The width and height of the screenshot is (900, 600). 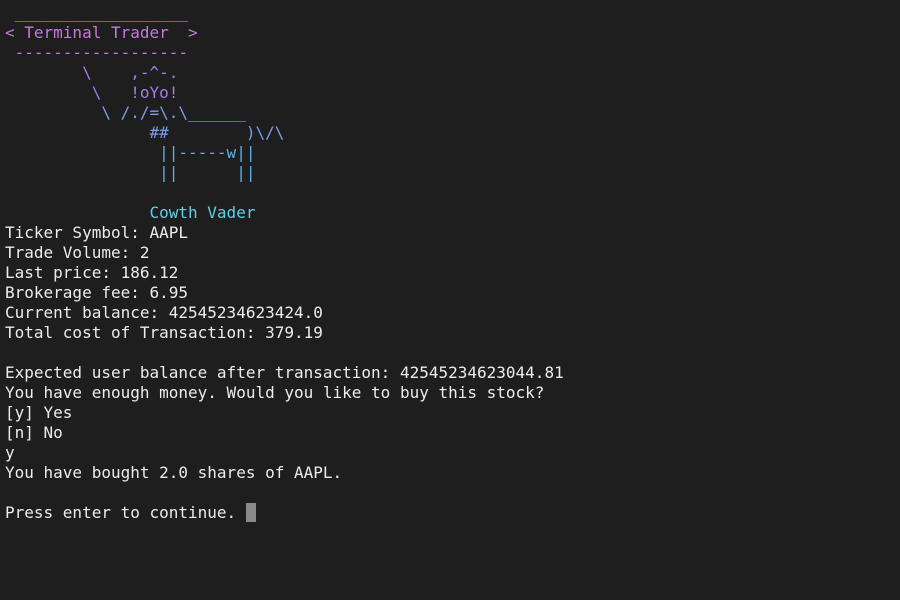 What do you see at coordinates (39, 412) in the screenshot?
I see `option-yes: [y] Yes` at bounding box center [39, 412].